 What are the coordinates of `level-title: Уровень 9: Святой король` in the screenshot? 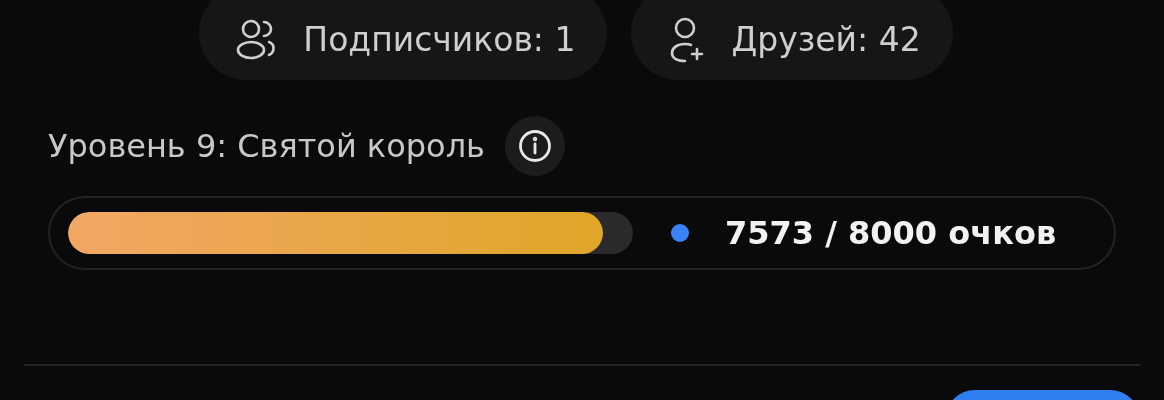 It's located at (266, 146).